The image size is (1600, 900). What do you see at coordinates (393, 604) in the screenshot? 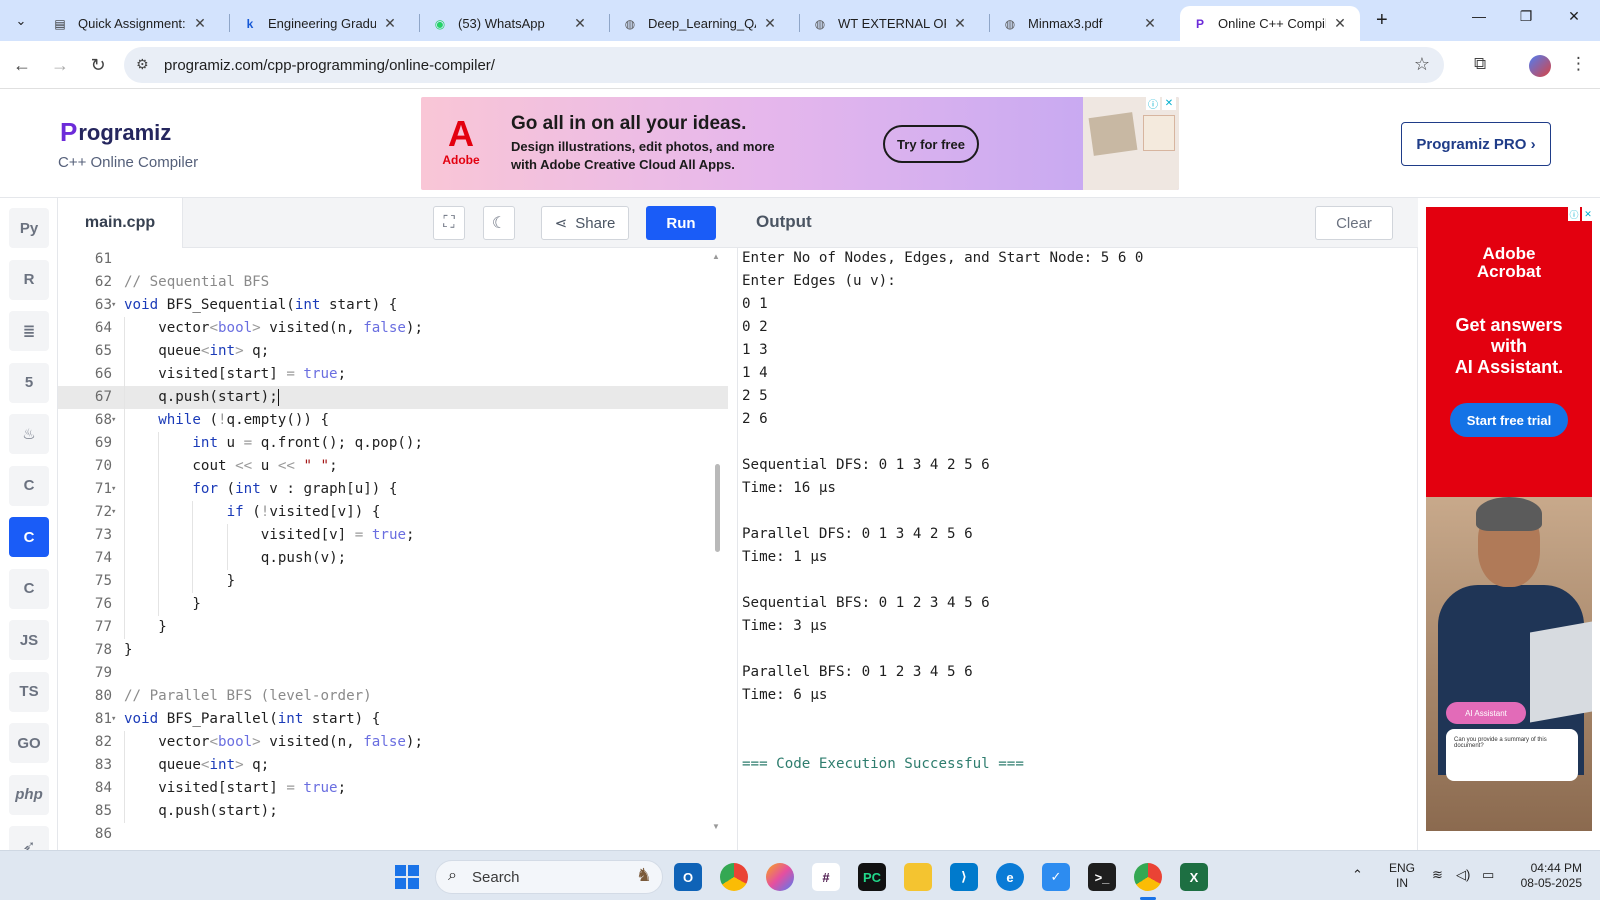
I see `code-line: 76}` at bounding box center [393, 604].